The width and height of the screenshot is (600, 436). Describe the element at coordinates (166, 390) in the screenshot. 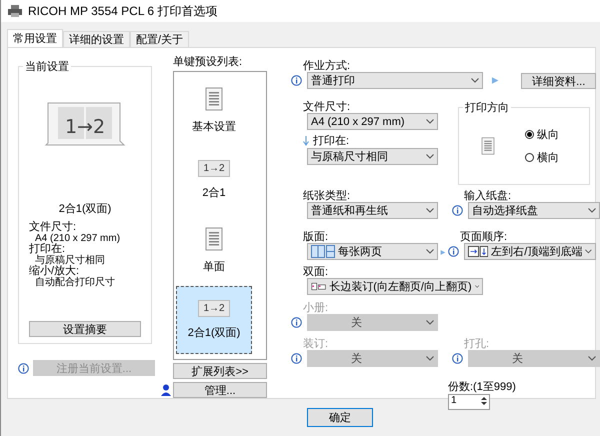

I see `user-icon` at that location.